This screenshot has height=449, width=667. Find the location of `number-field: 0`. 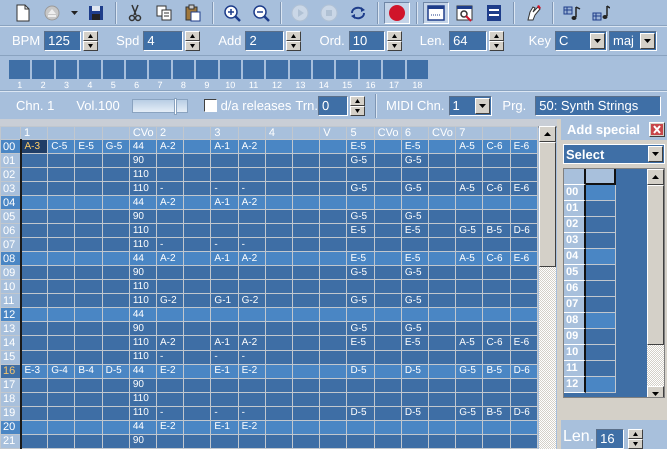

number-field: 0 is located at coordinates (333, 106).